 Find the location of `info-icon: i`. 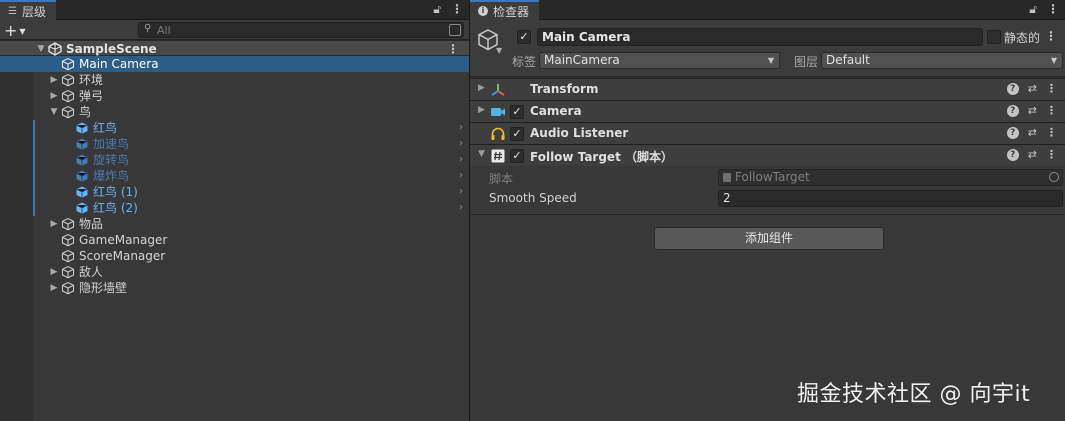

info-icon: i is located at coordinates (483, 11).